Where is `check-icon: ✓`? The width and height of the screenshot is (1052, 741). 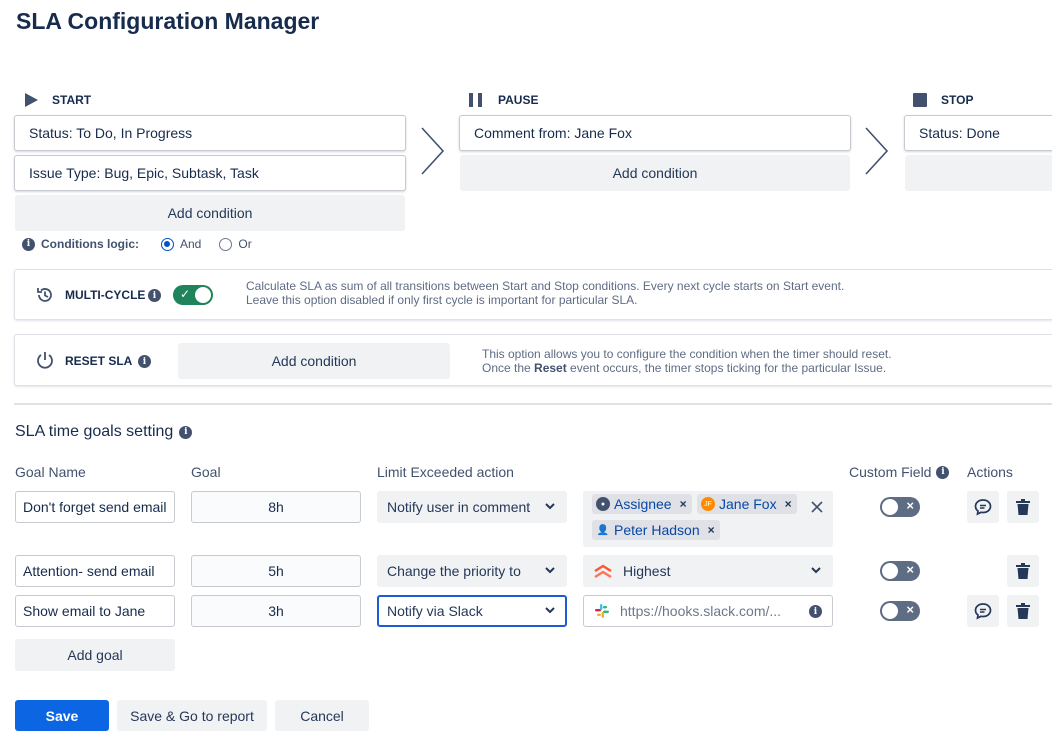
check-icon: ✓ is located at coordinates (185, 294).